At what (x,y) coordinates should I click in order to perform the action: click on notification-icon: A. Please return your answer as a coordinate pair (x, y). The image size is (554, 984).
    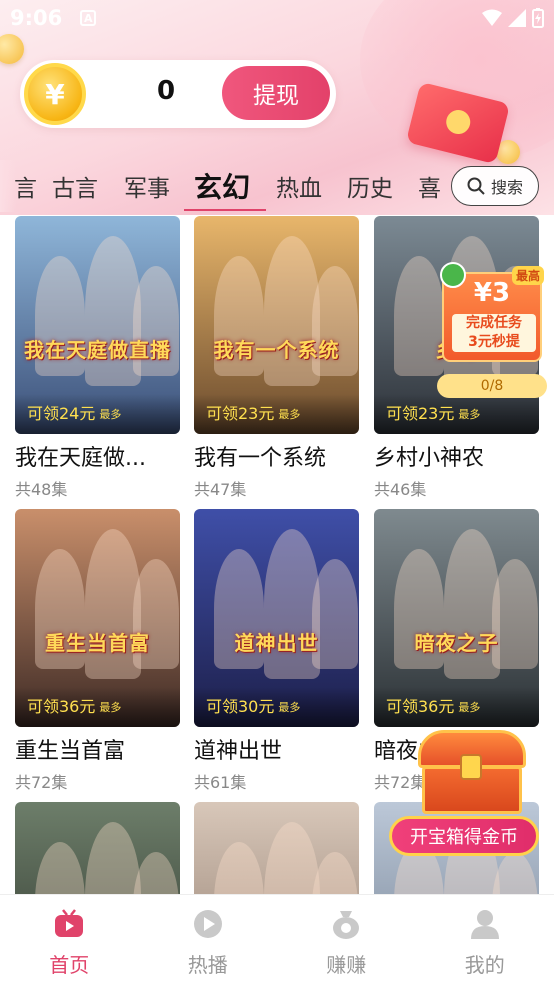
    Looking at the image, I should click on (88, 18).